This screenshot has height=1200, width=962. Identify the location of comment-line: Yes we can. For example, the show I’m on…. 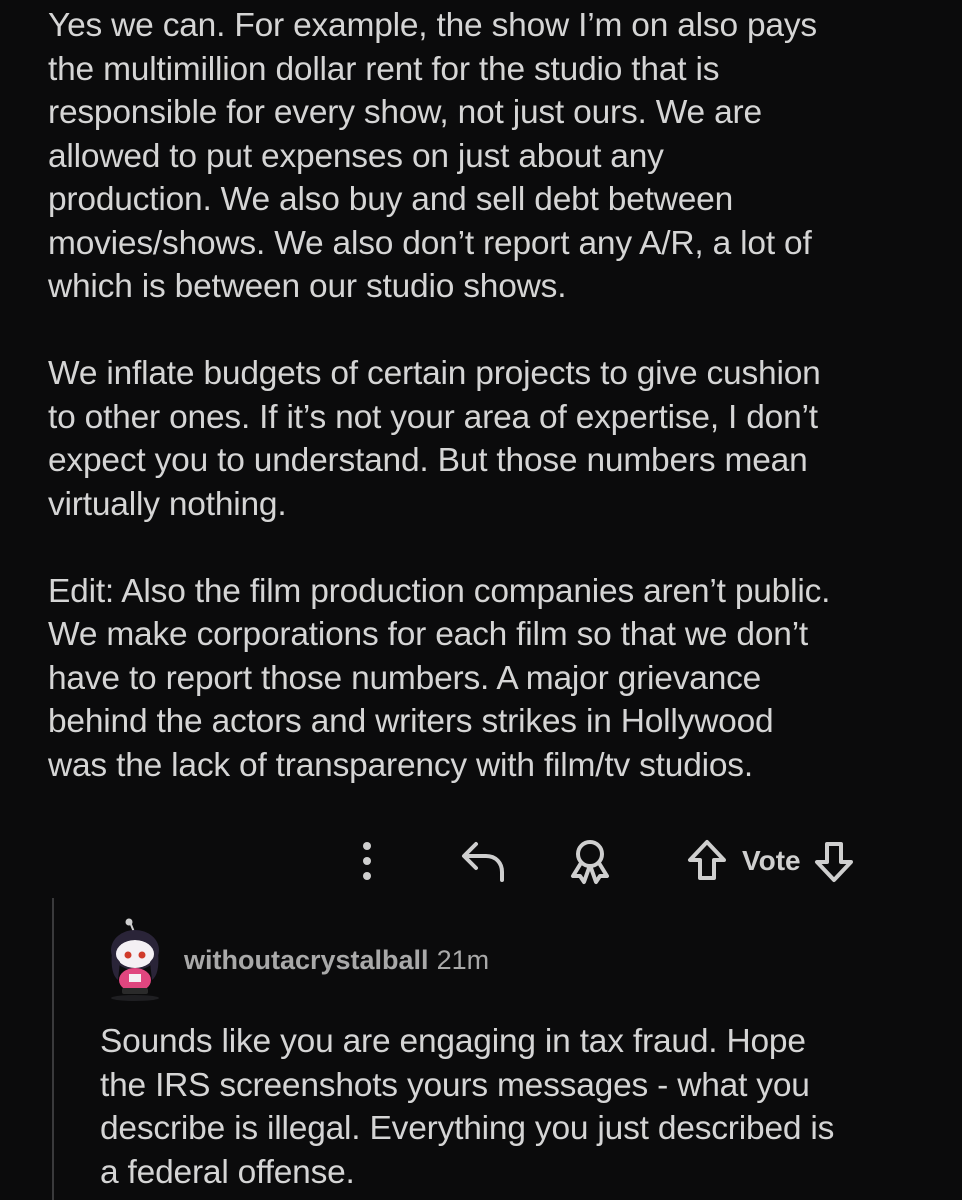
(432, 25).